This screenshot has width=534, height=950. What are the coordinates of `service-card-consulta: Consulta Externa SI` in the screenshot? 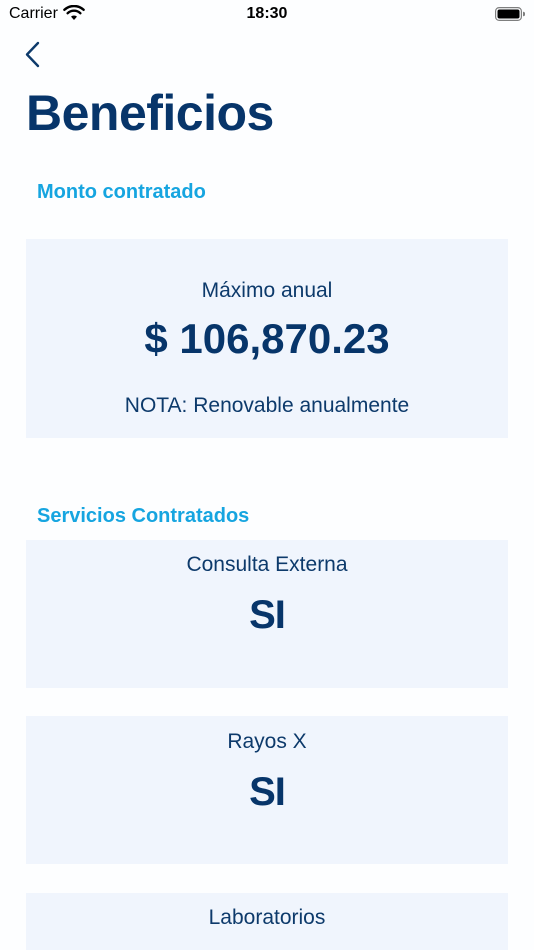 It's located at (267, 614).